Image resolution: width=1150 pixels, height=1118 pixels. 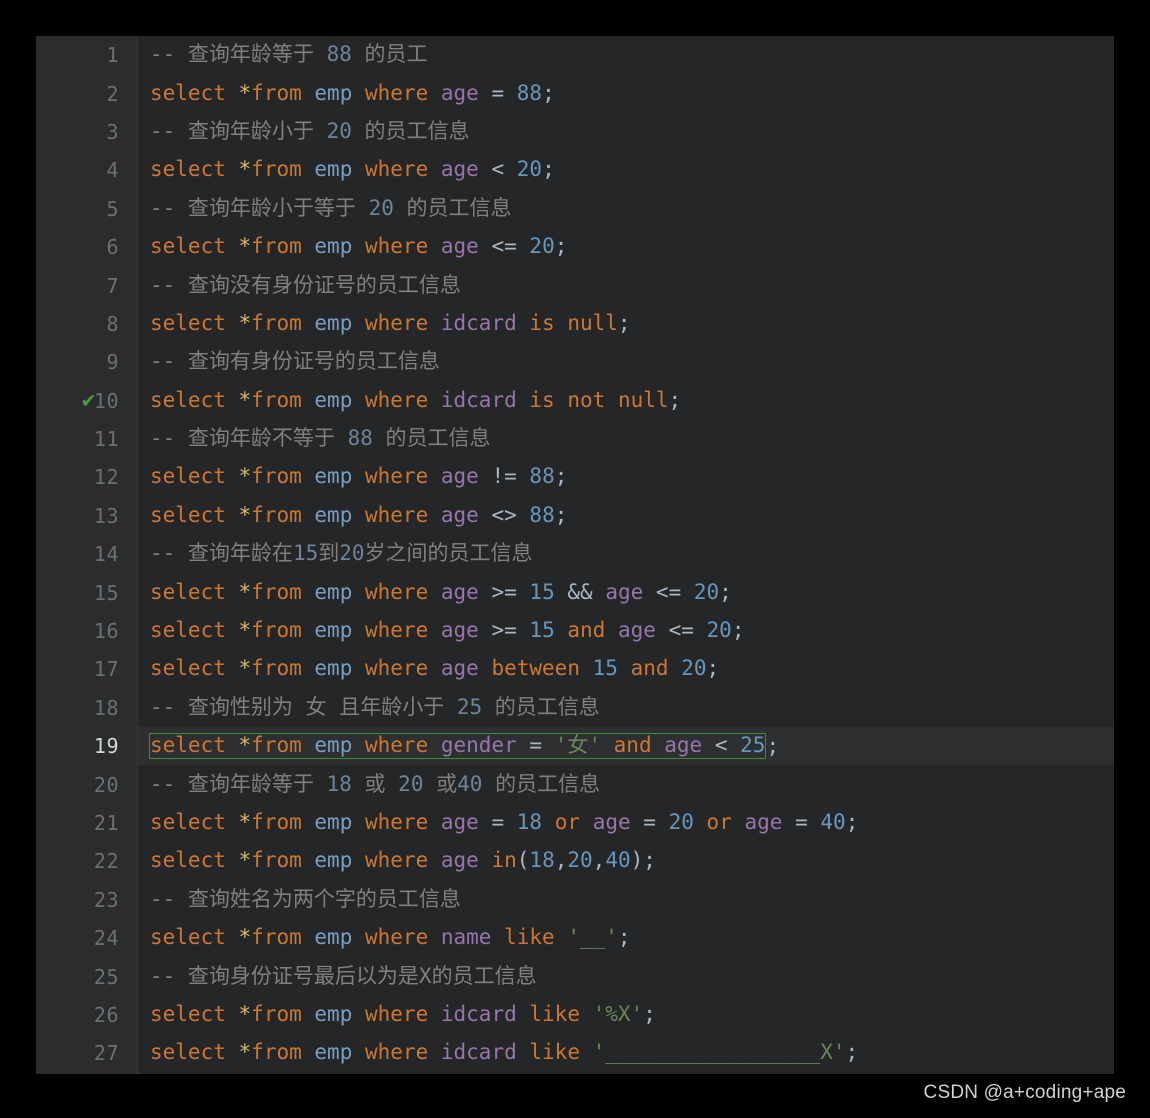 I want to click on line-content: -- 查询年龄小于 20 的员工信息, so click(x=310, y=130).